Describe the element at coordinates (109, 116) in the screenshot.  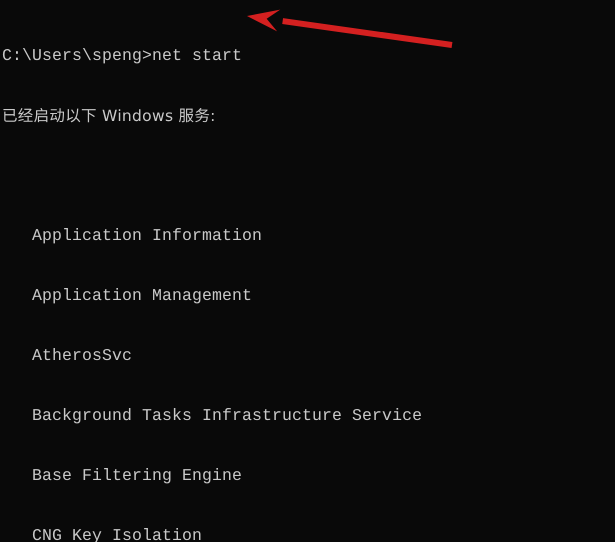
I see `status-line: 已经启动以下 Windows 服务:` at that location.